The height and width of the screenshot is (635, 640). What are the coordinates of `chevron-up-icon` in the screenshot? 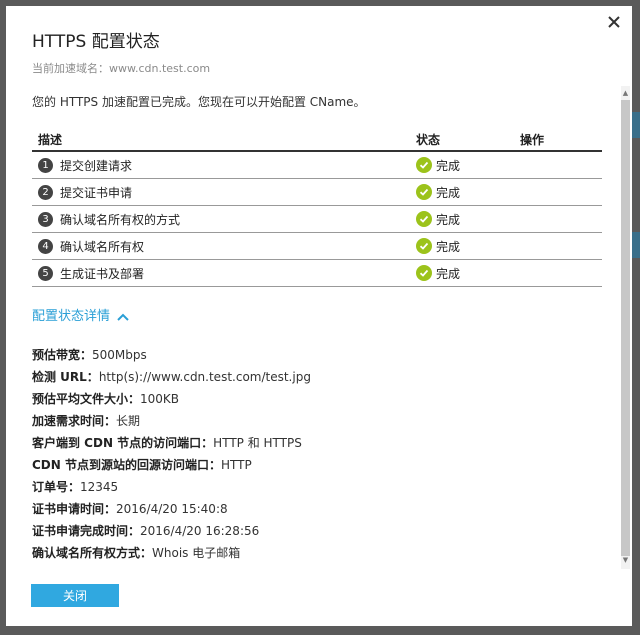 It's located at (123, 317).